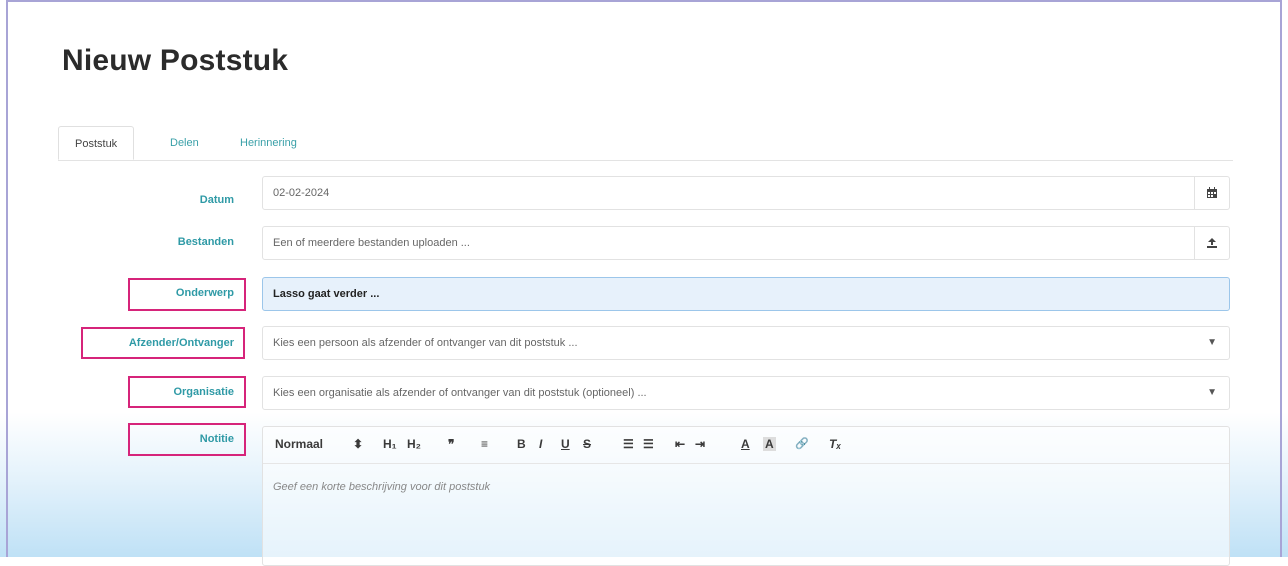 This screenshot has height=566, width=1288. I want to click on ordered-list-icon: ☰, so click(628, 444).